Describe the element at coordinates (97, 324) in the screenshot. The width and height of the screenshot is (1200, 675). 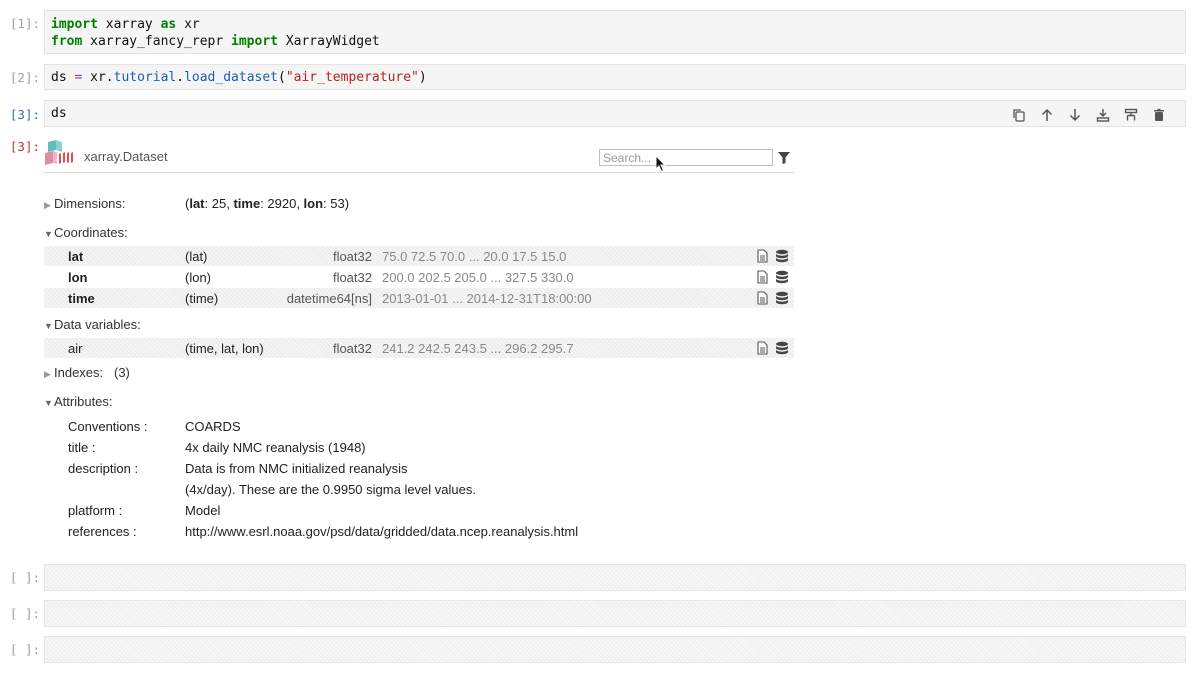
I see `section-label: Data variables:` at that location.